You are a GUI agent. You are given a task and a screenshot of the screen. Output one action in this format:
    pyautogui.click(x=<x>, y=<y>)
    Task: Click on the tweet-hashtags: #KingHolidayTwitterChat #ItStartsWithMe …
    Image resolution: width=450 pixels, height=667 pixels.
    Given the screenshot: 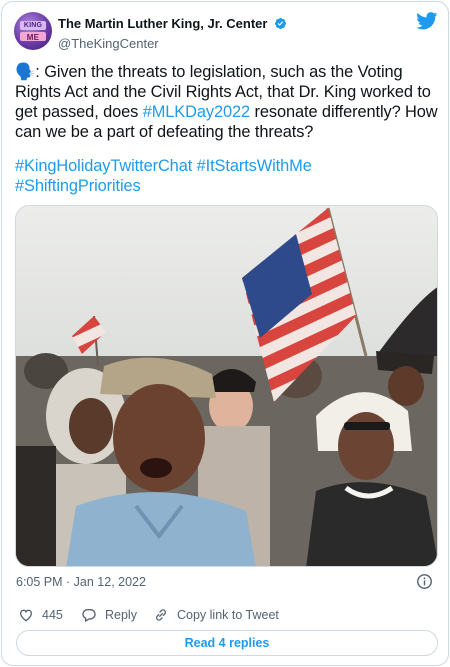 What is the action you would take?
    pyautogui.click(x=227, y=176)
    